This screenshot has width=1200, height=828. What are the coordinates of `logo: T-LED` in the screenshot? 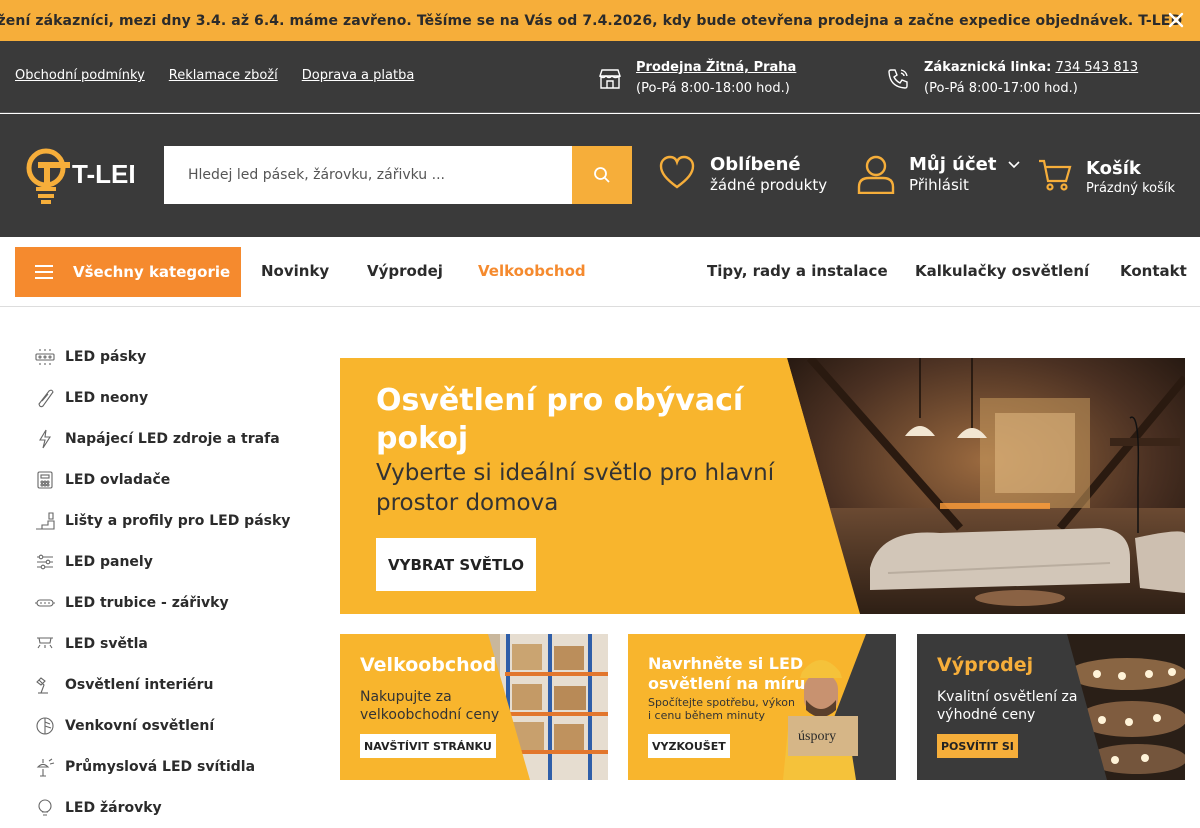 It's located at (79, 175).